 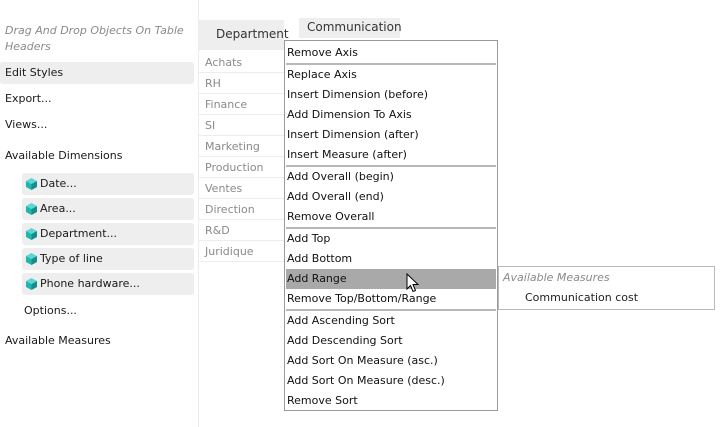 What do you see at coordinates (241, 209) in the screenshot?
I see `table-row-header: Direction` at bounding box center [241, 209].